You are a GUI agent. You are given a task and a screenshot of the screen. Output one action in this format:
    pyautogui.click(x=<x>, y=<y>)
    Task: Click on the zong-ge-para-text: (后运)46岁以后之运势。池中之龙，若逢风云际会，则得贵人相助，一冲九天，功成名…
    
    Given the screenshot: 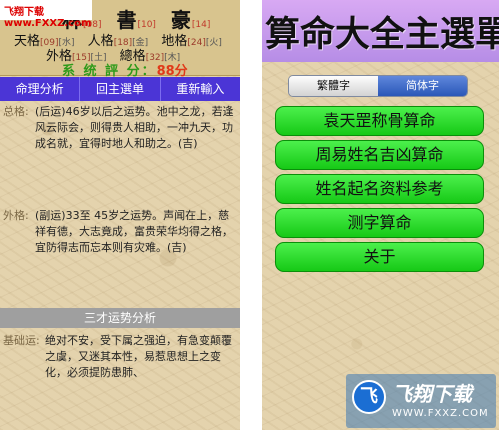 What is the action you would take?
    pyautogui.click(x=134, y=127)
    